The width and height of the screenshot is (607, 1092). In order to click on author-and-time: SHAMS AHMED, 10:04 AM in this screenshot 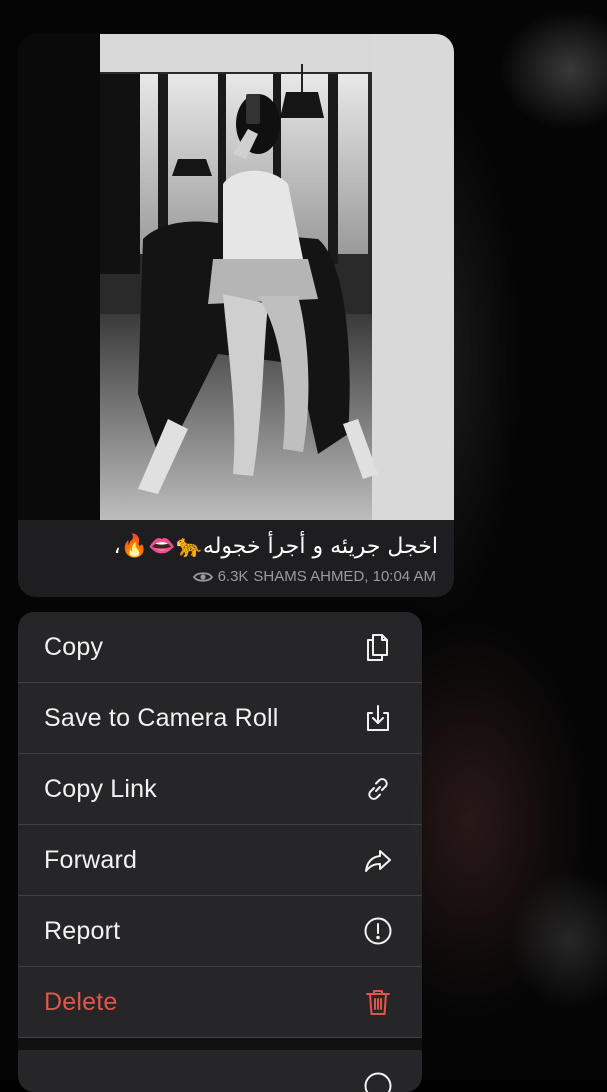, I will do `click(344, 576)`.